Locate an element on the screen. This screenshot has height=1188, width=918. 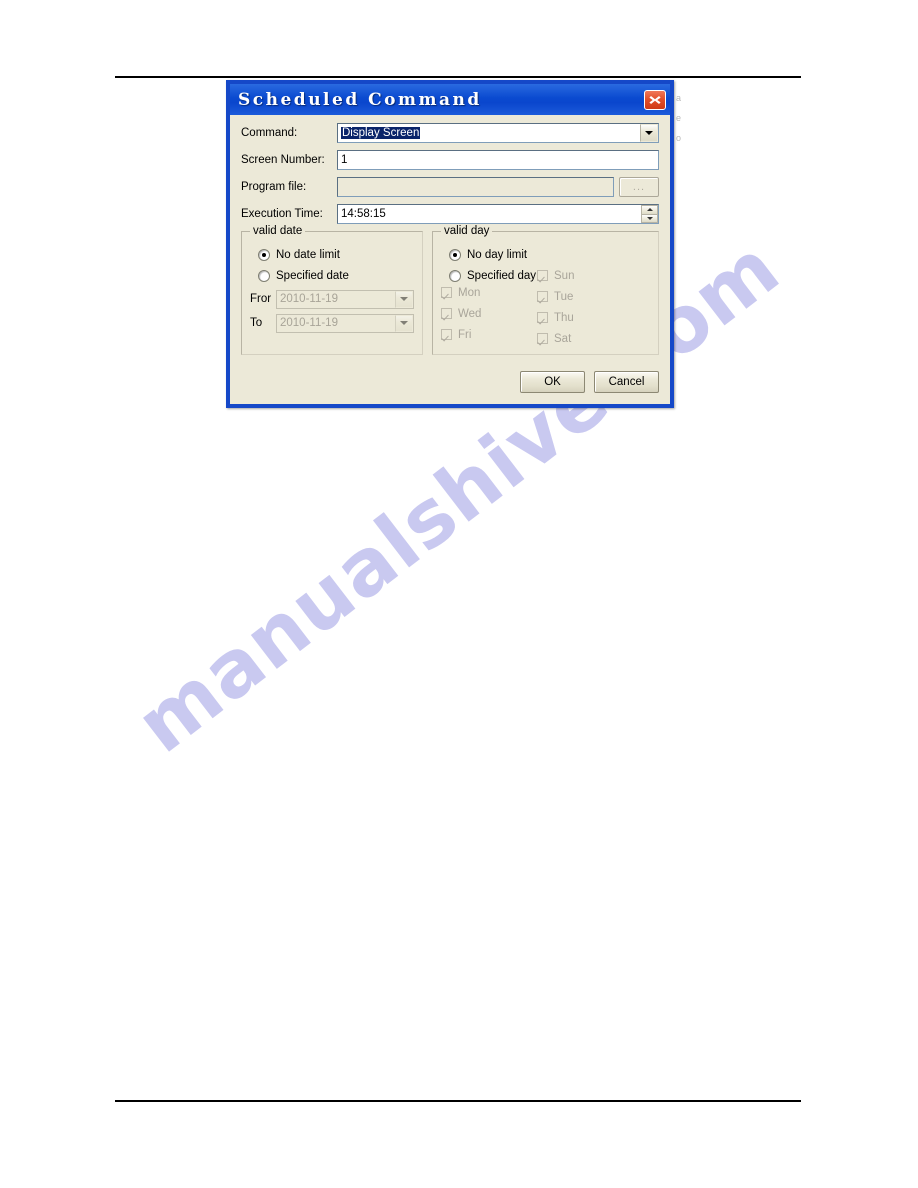
form-row-screen-number: Screen Number: 1 is located at coordinates (450, 160).